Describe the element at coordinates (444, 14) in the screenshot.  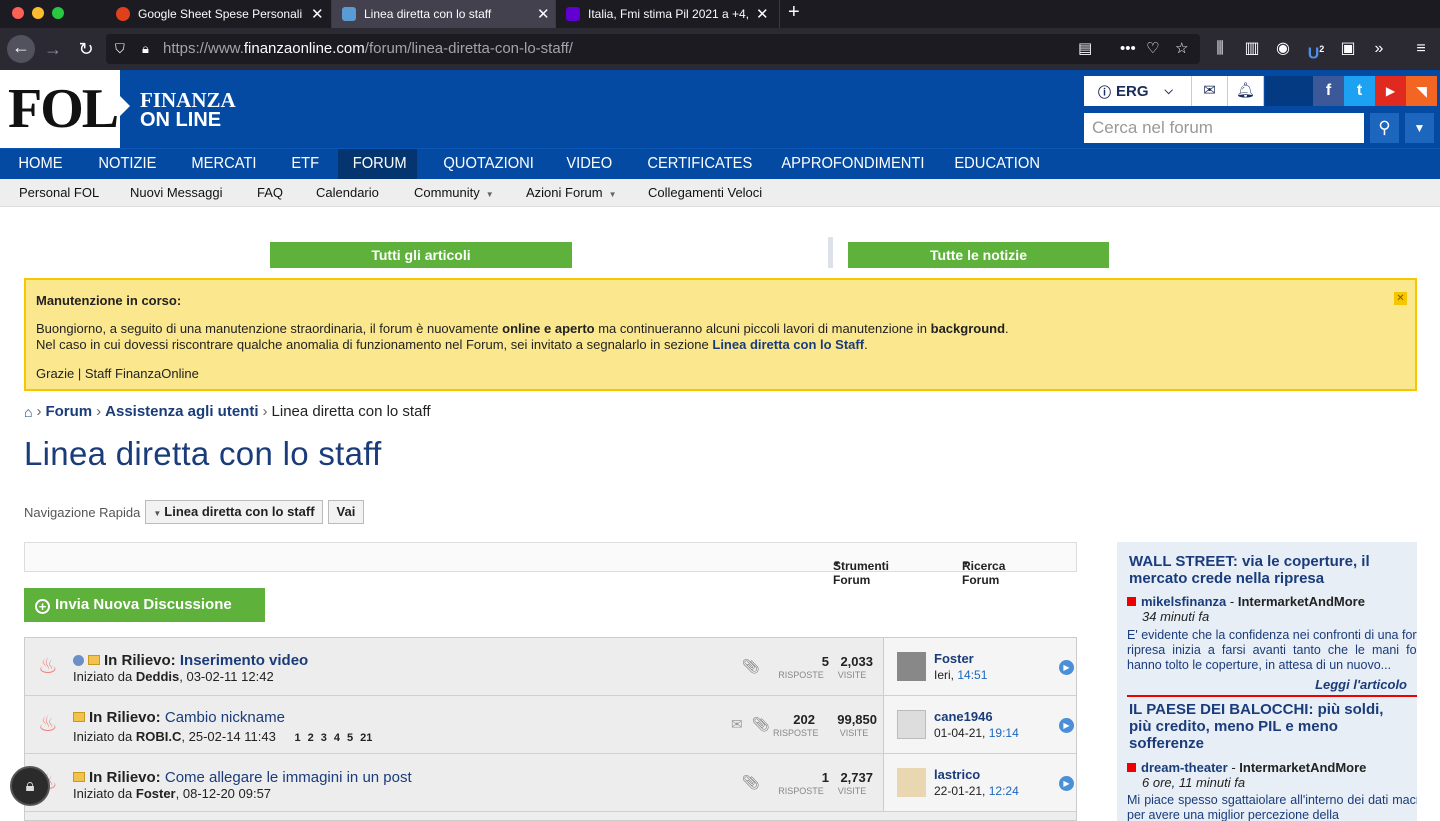
I see `browser-tab-active: Linea diretta con lo staff ✕` at that location.